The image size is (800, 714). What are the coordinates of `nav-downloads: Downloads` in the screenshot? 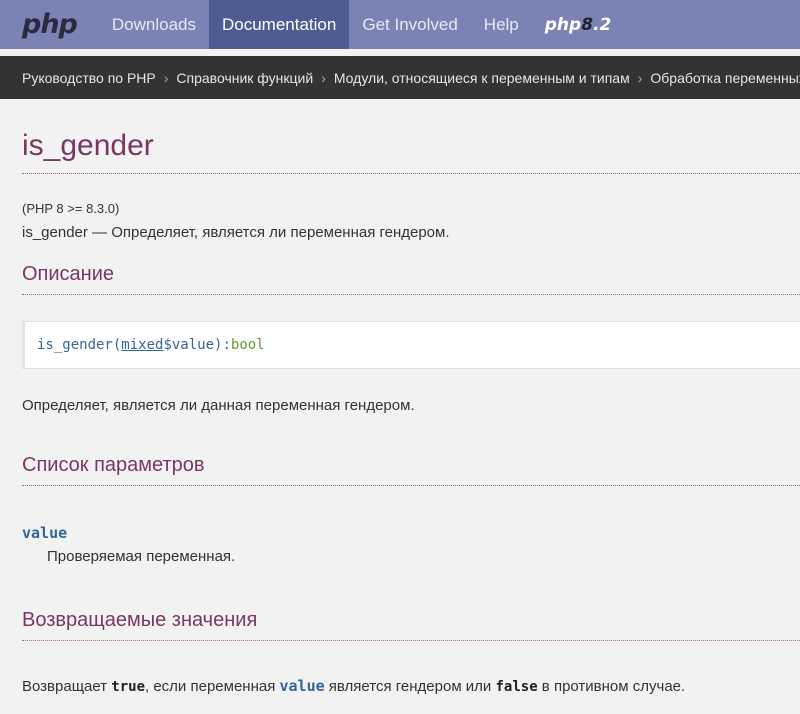 It's located at (154, 24).